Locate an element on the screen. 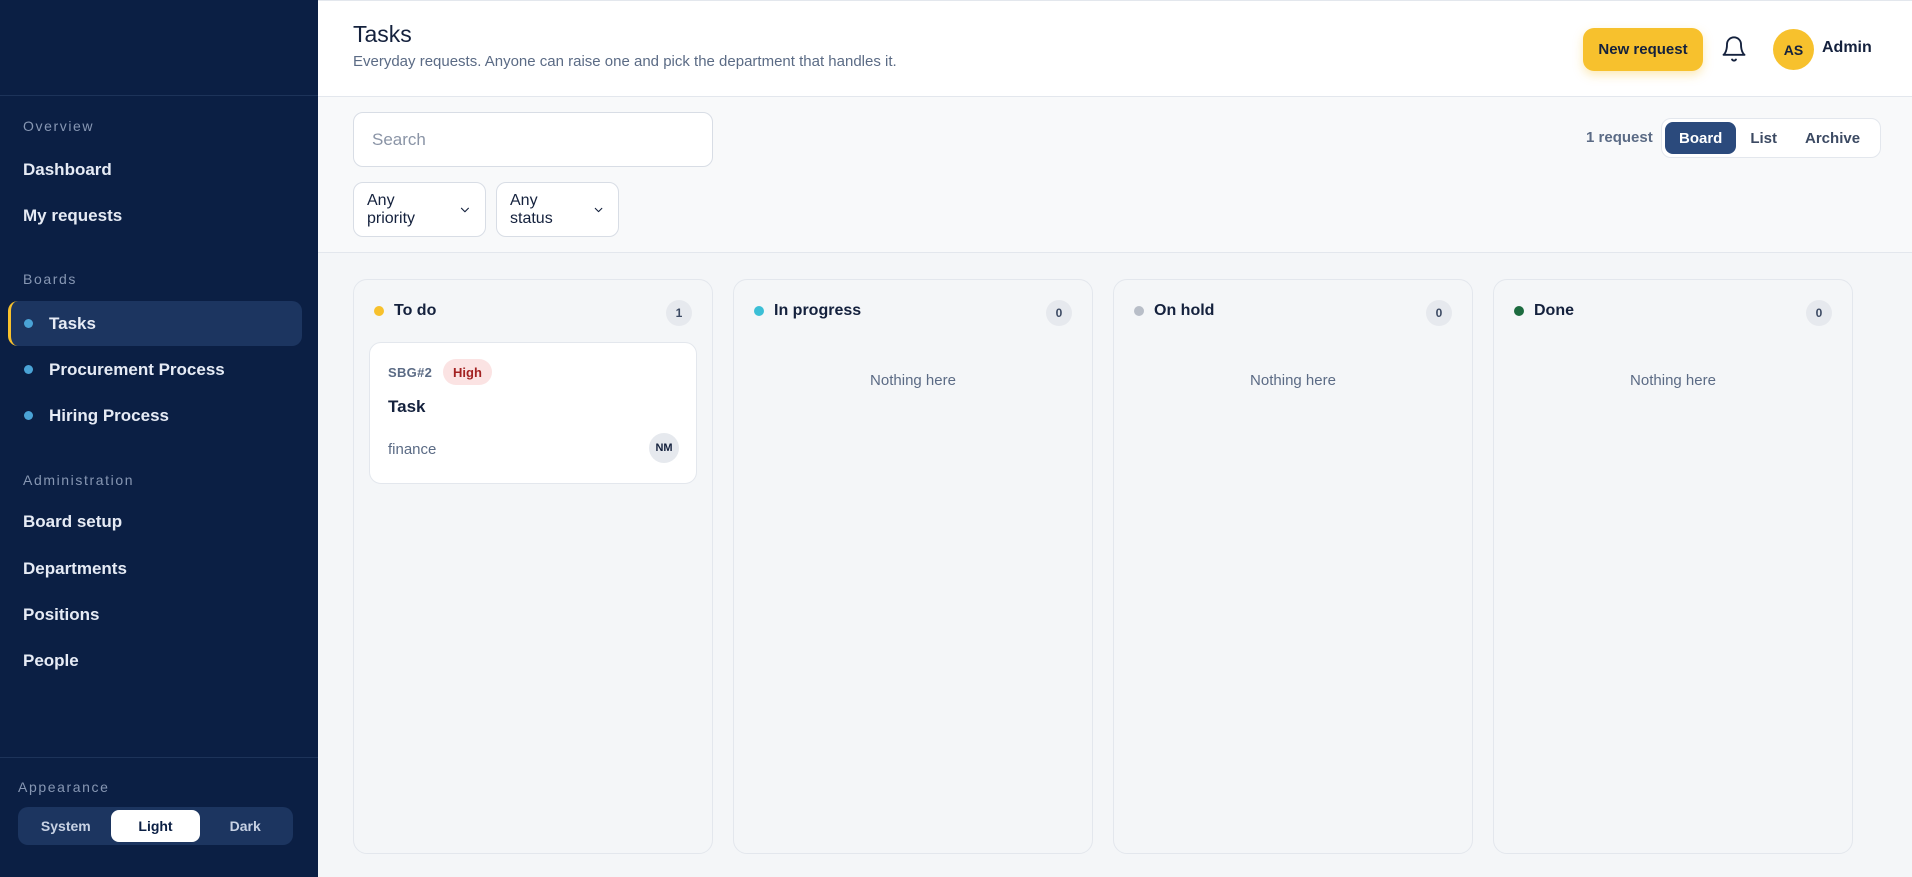 The width and height of the screenshot is (1912, 877). column-header: On hold is located at coordinates (1174, 311).